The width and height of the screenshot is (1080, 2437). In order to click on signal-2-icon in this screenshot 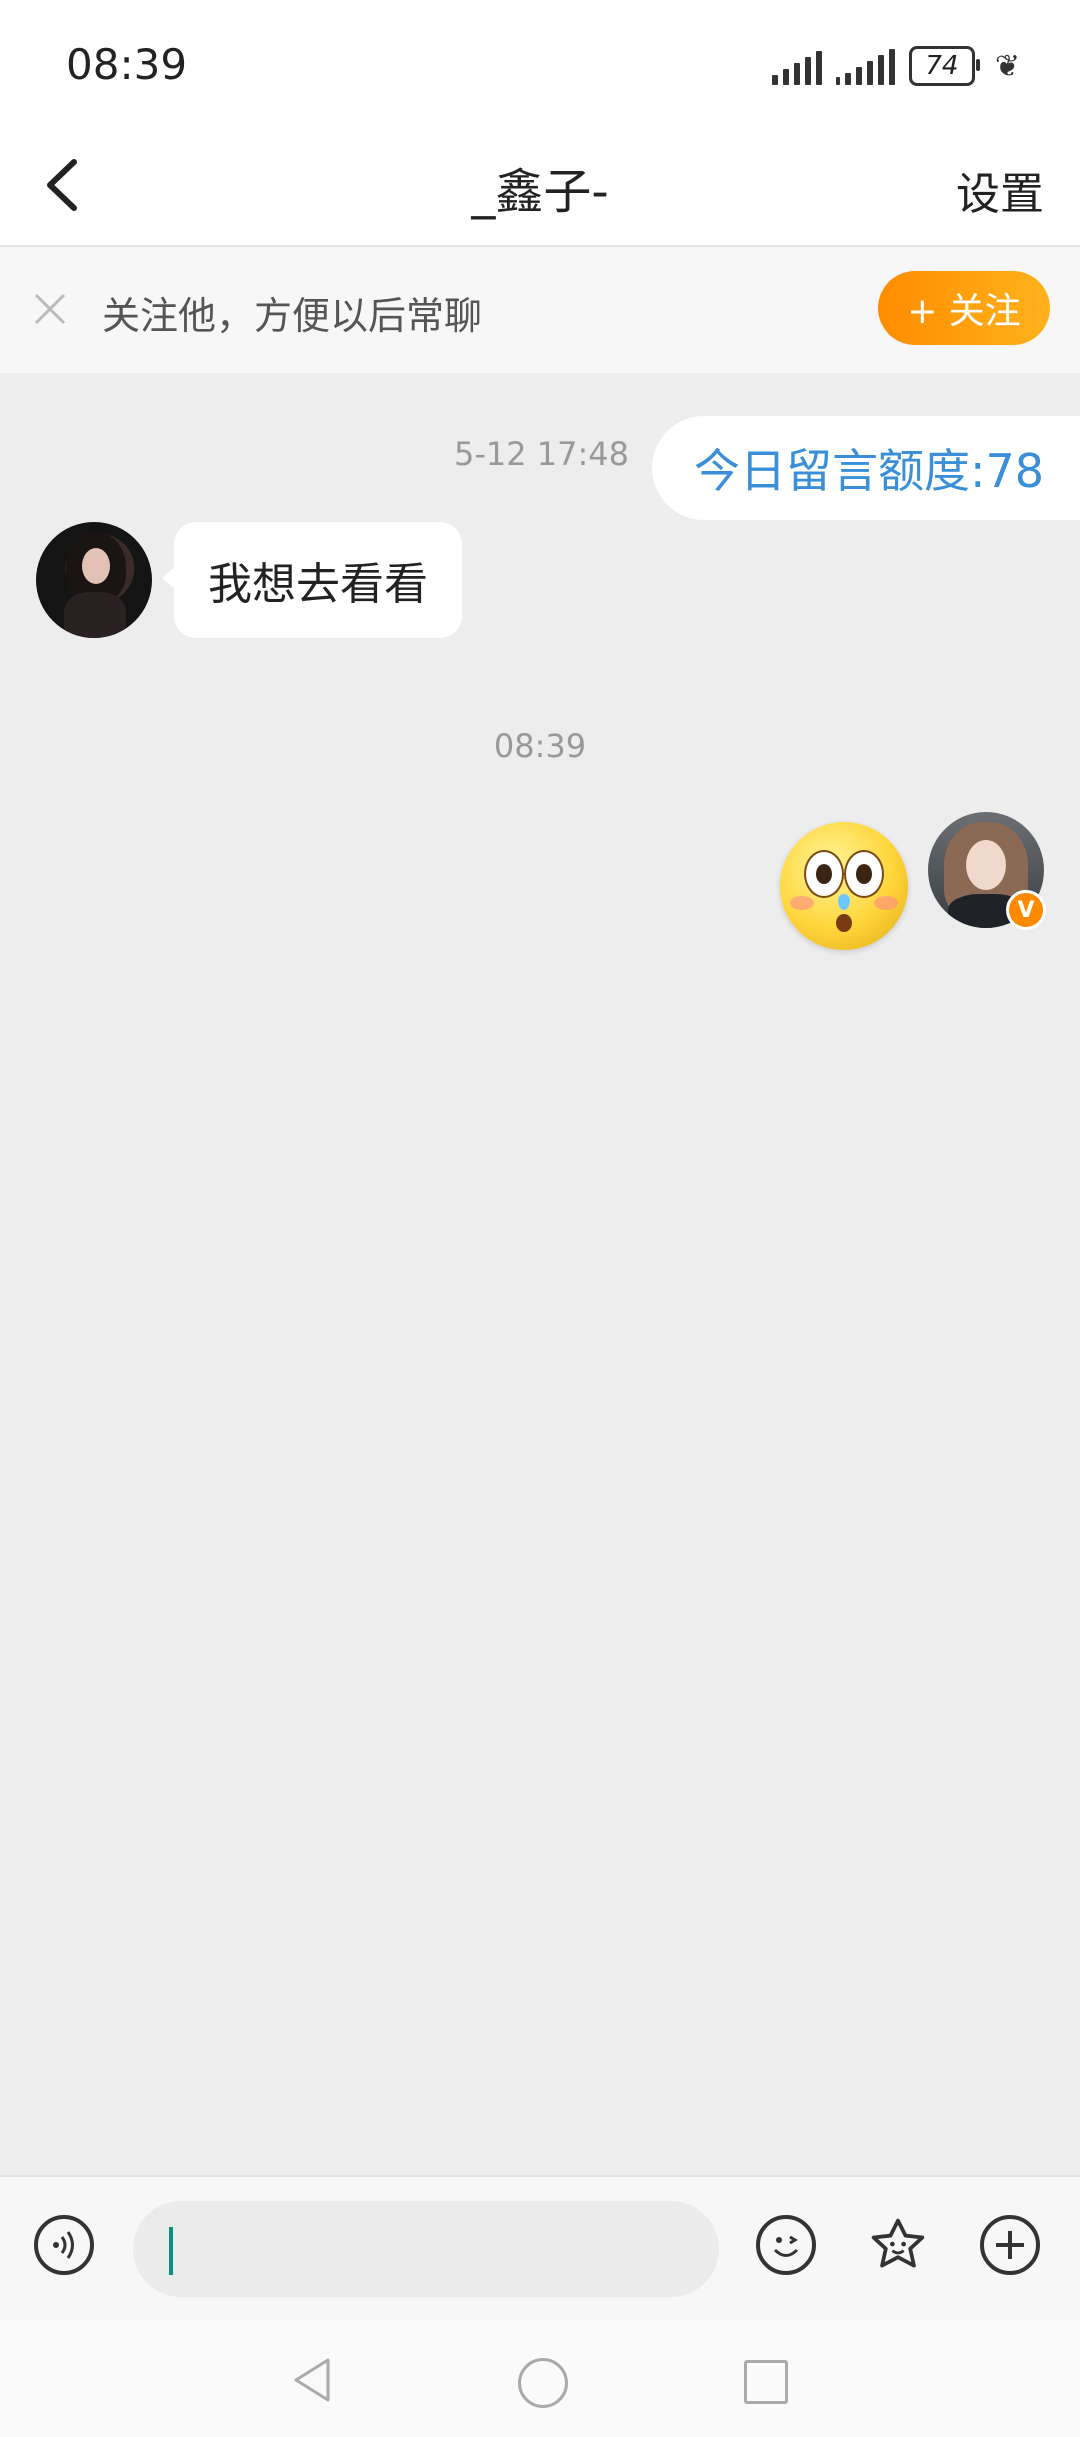, I will do `click(865, 66)`.